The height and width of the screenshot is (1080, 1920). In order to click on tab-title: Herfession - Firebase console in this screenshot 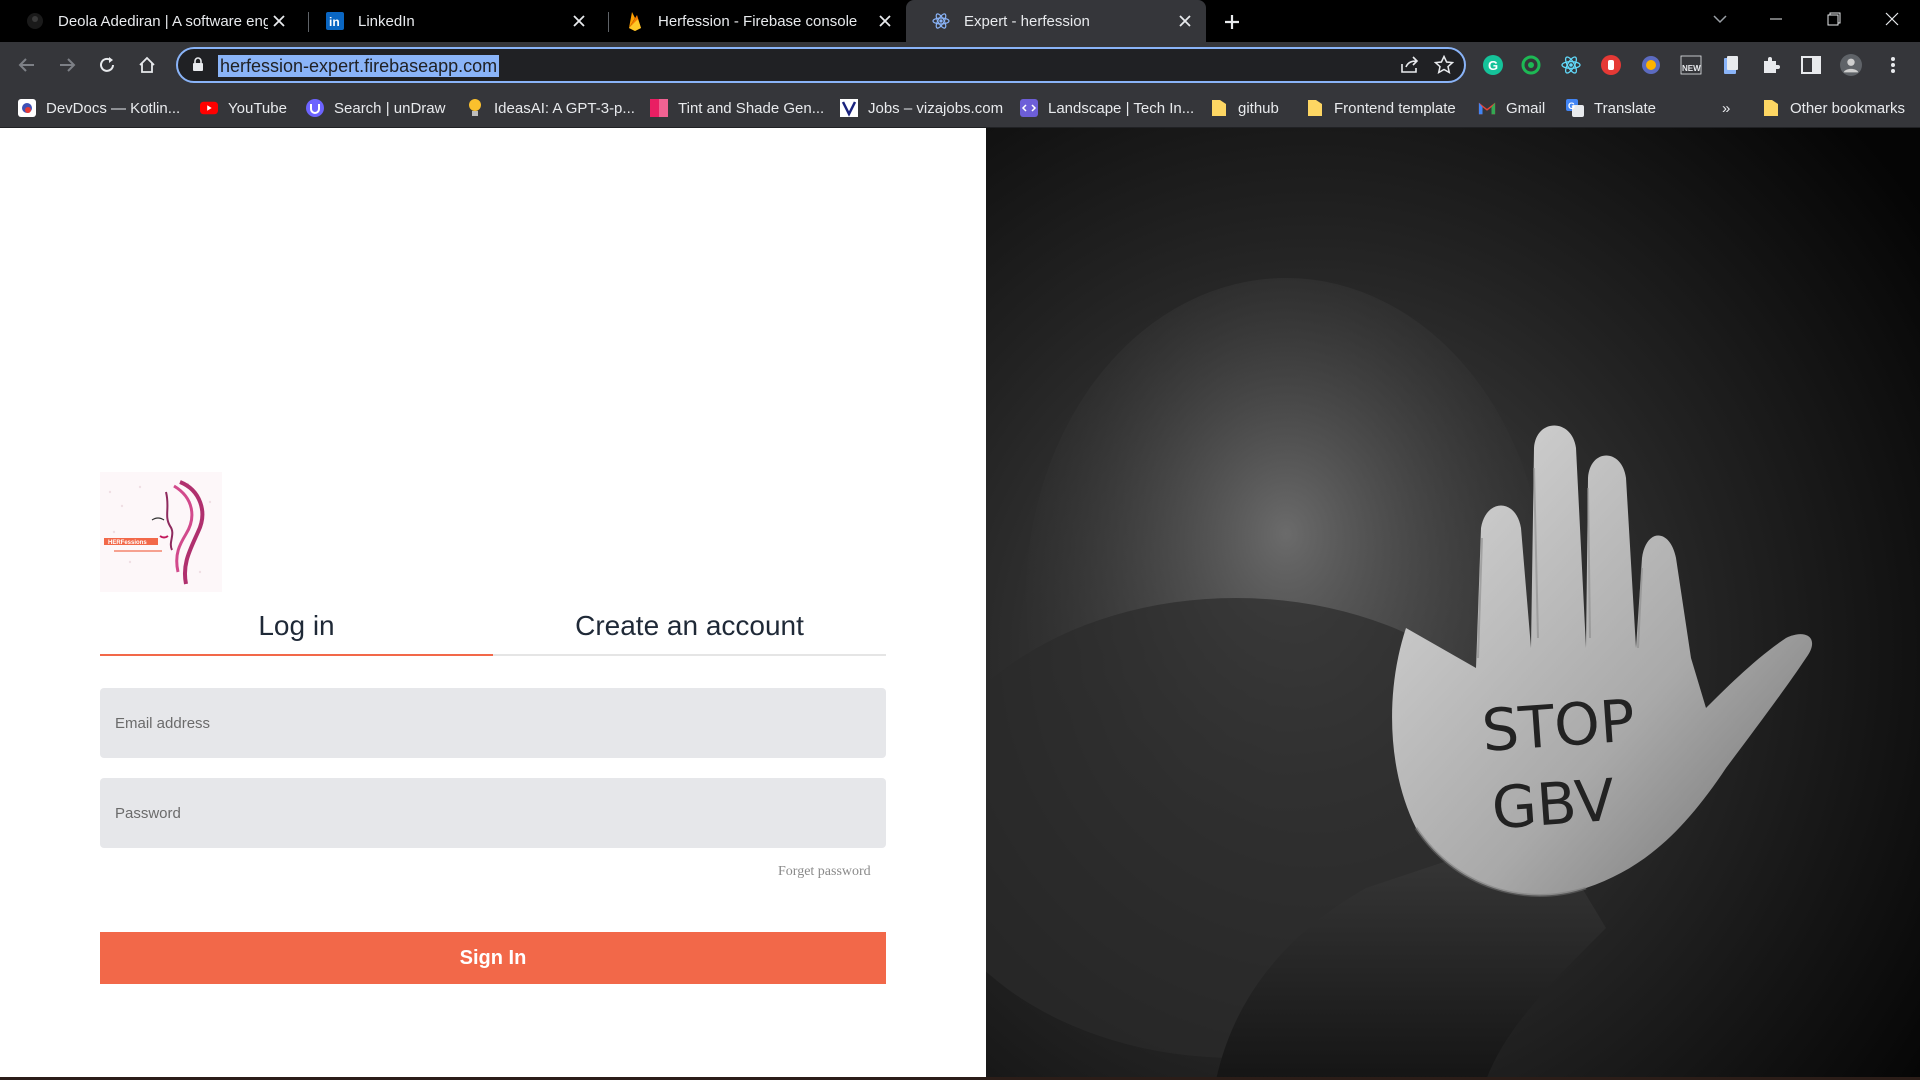, I will do `click(758, 21)`.